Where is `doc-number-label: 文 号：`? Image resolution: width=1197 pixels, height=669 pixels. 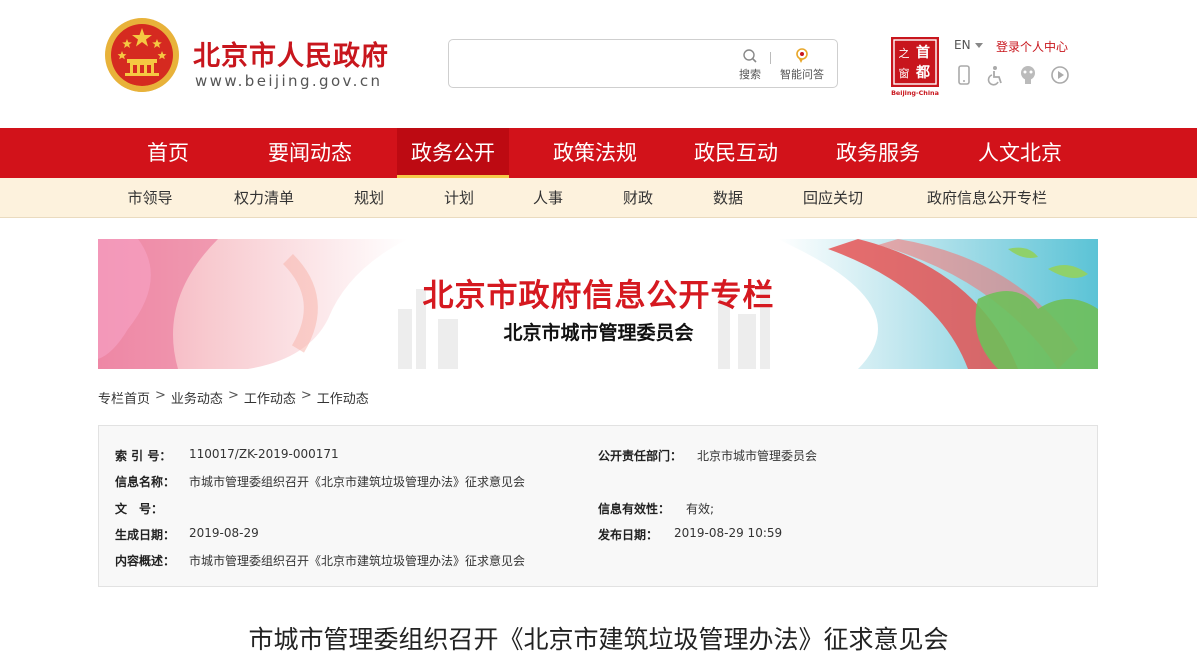
doc-number-label: 文 号： is located at coordinates (139, 509).